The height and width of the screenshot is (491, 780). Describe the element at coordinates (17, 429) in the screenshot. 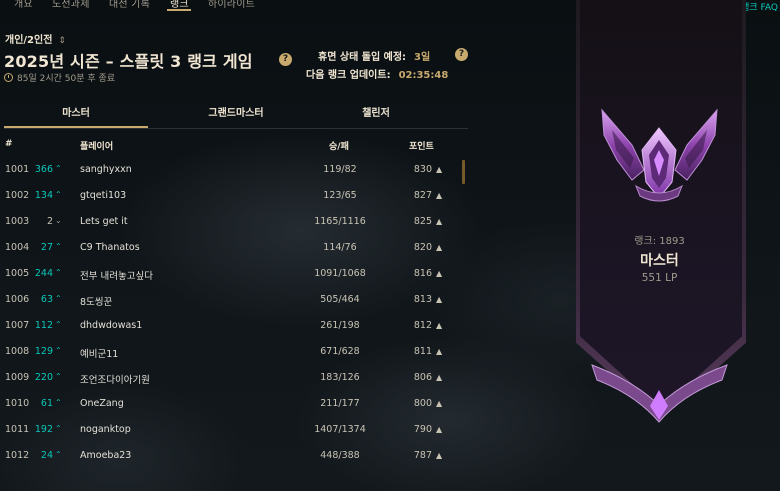

I see `row-rank: 1011` at that location.